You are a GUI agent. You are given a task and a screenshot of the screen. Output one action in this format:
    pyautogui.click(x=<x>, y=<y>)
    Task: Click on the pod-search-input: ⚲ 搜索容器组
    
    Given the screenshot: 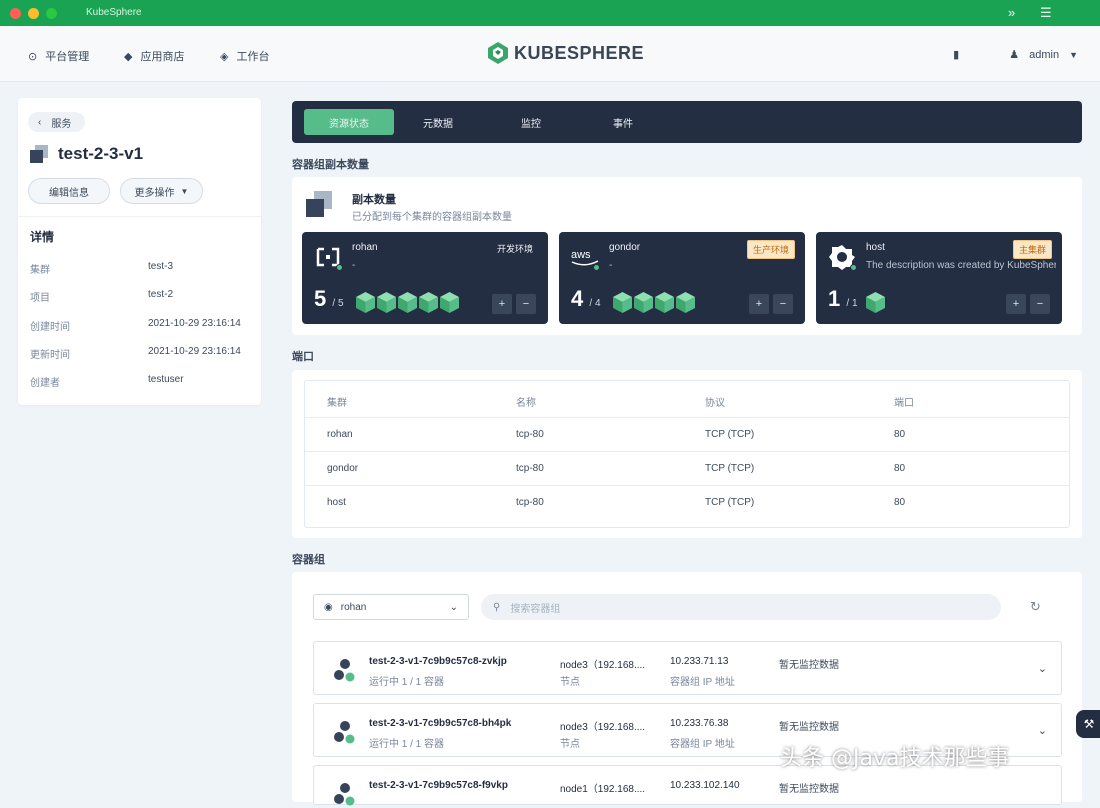 What is the action you would take?
    pyautogui.click(x=741, y=607)
    